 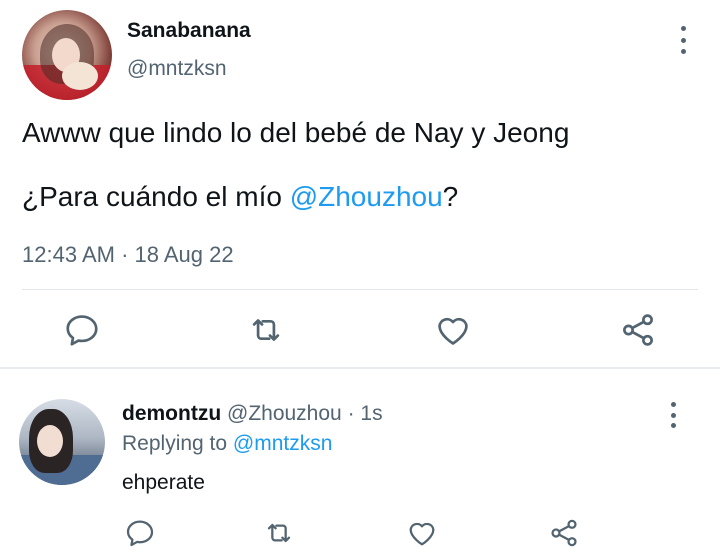 What do you see at coordinates (360, 368) in the screenshot?
I see `section-divider` at bounding box center [360, 368].